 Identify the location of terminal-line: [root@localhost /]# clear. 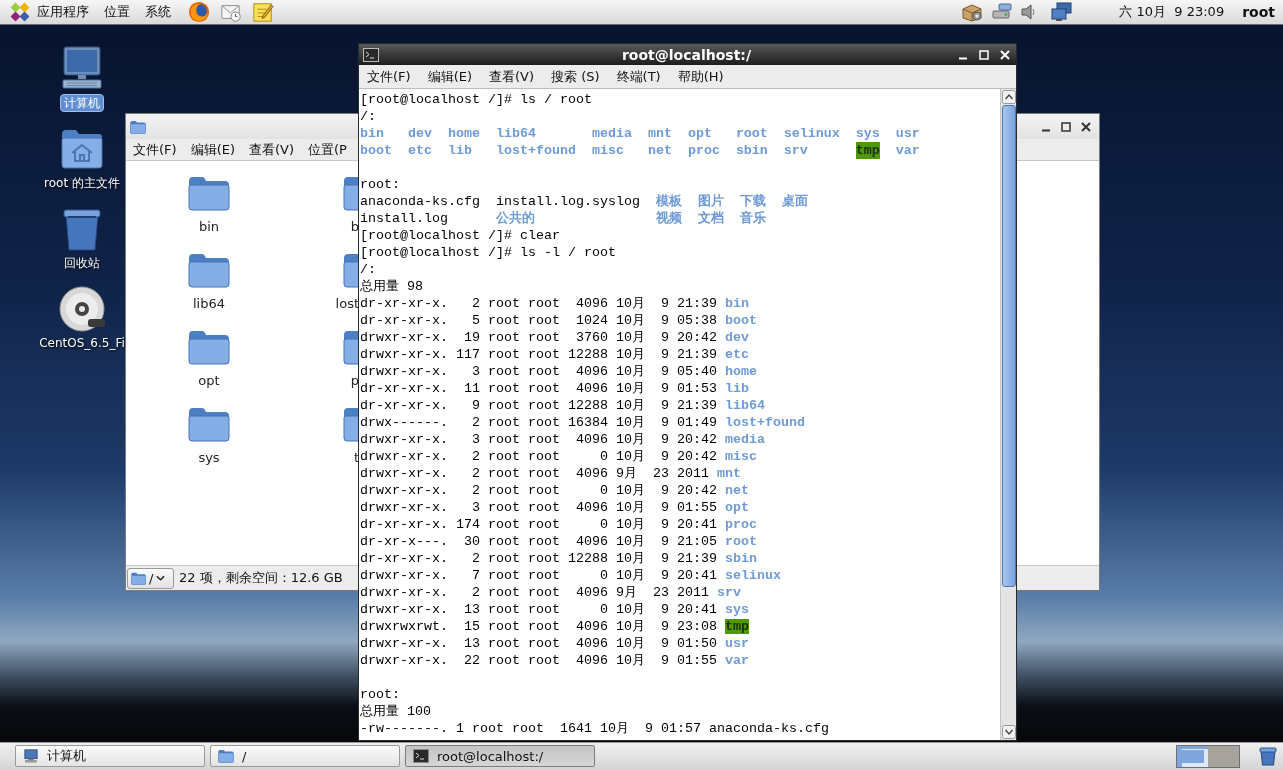
(460, 235).